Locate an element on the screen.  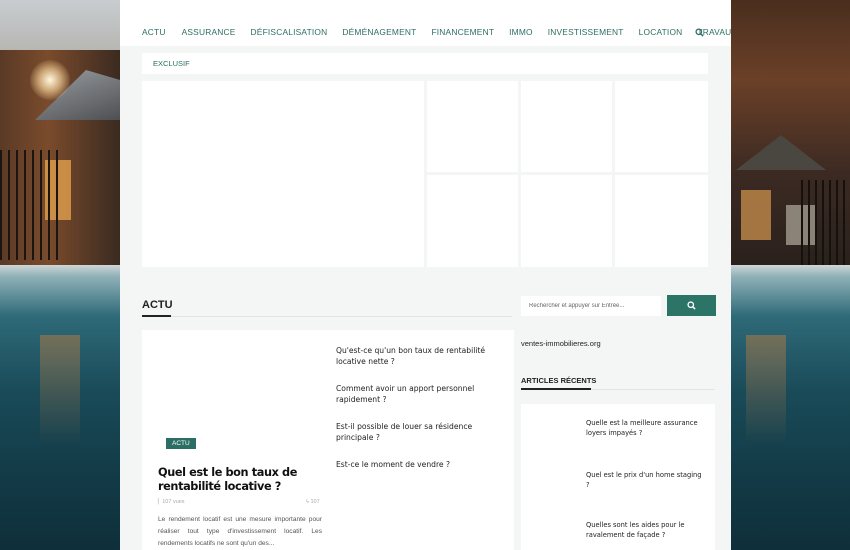
recent-underline is located at coordinates (556, 389).